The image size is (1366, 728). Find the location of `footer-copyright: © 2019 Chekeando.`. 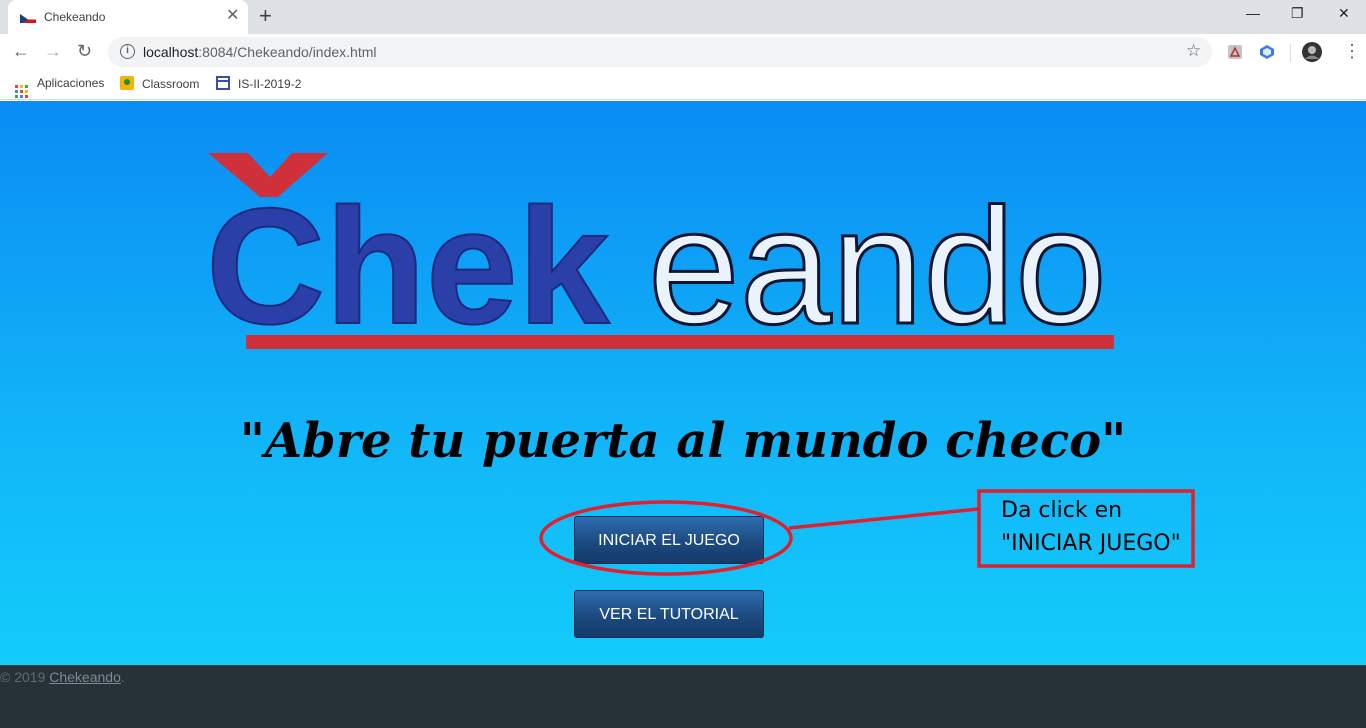

footer-copyright: © 2019 Chekeando. is located at coordinates (62, 677).